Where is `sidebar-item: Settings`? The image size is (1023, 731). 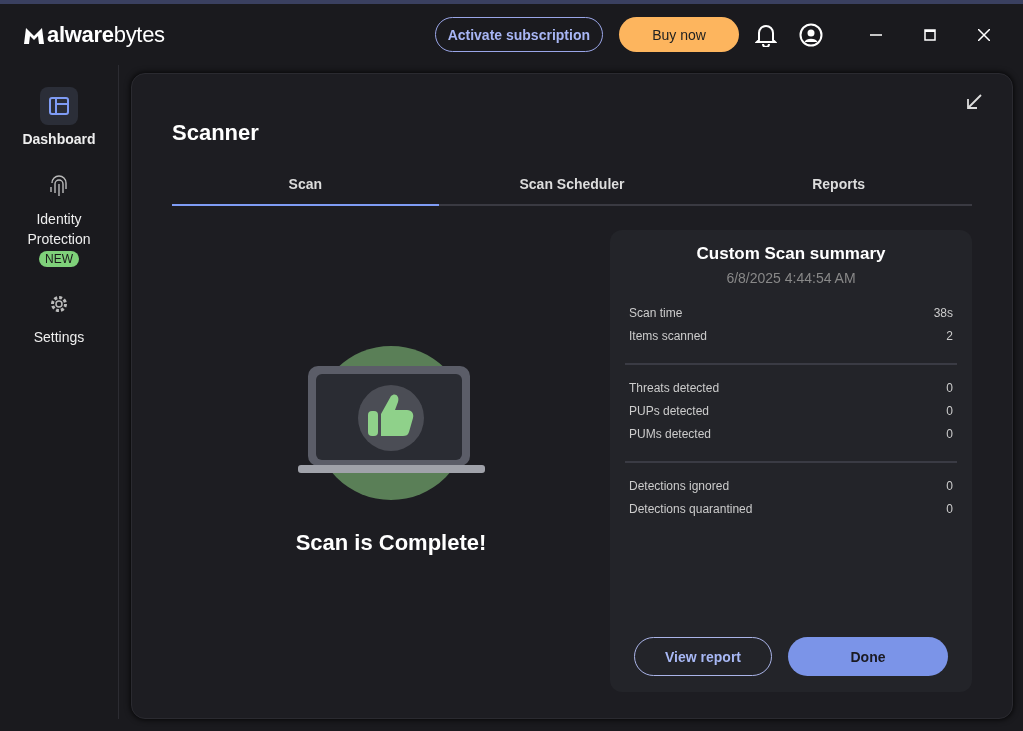
sidebar-item: Settings is located at coordinates (59, 316).